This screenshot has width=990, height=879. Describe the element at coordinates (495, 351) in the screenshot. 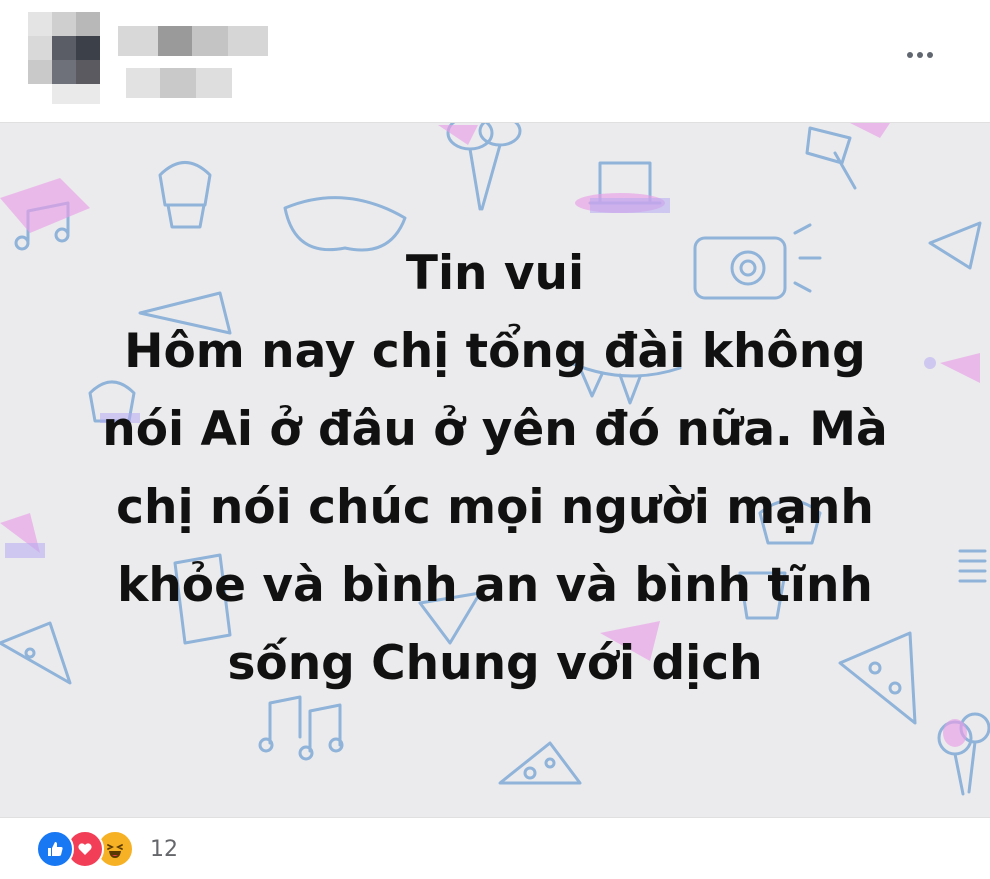

I see `post-text-line: Hôm nay chị tổng đài không` at that location.